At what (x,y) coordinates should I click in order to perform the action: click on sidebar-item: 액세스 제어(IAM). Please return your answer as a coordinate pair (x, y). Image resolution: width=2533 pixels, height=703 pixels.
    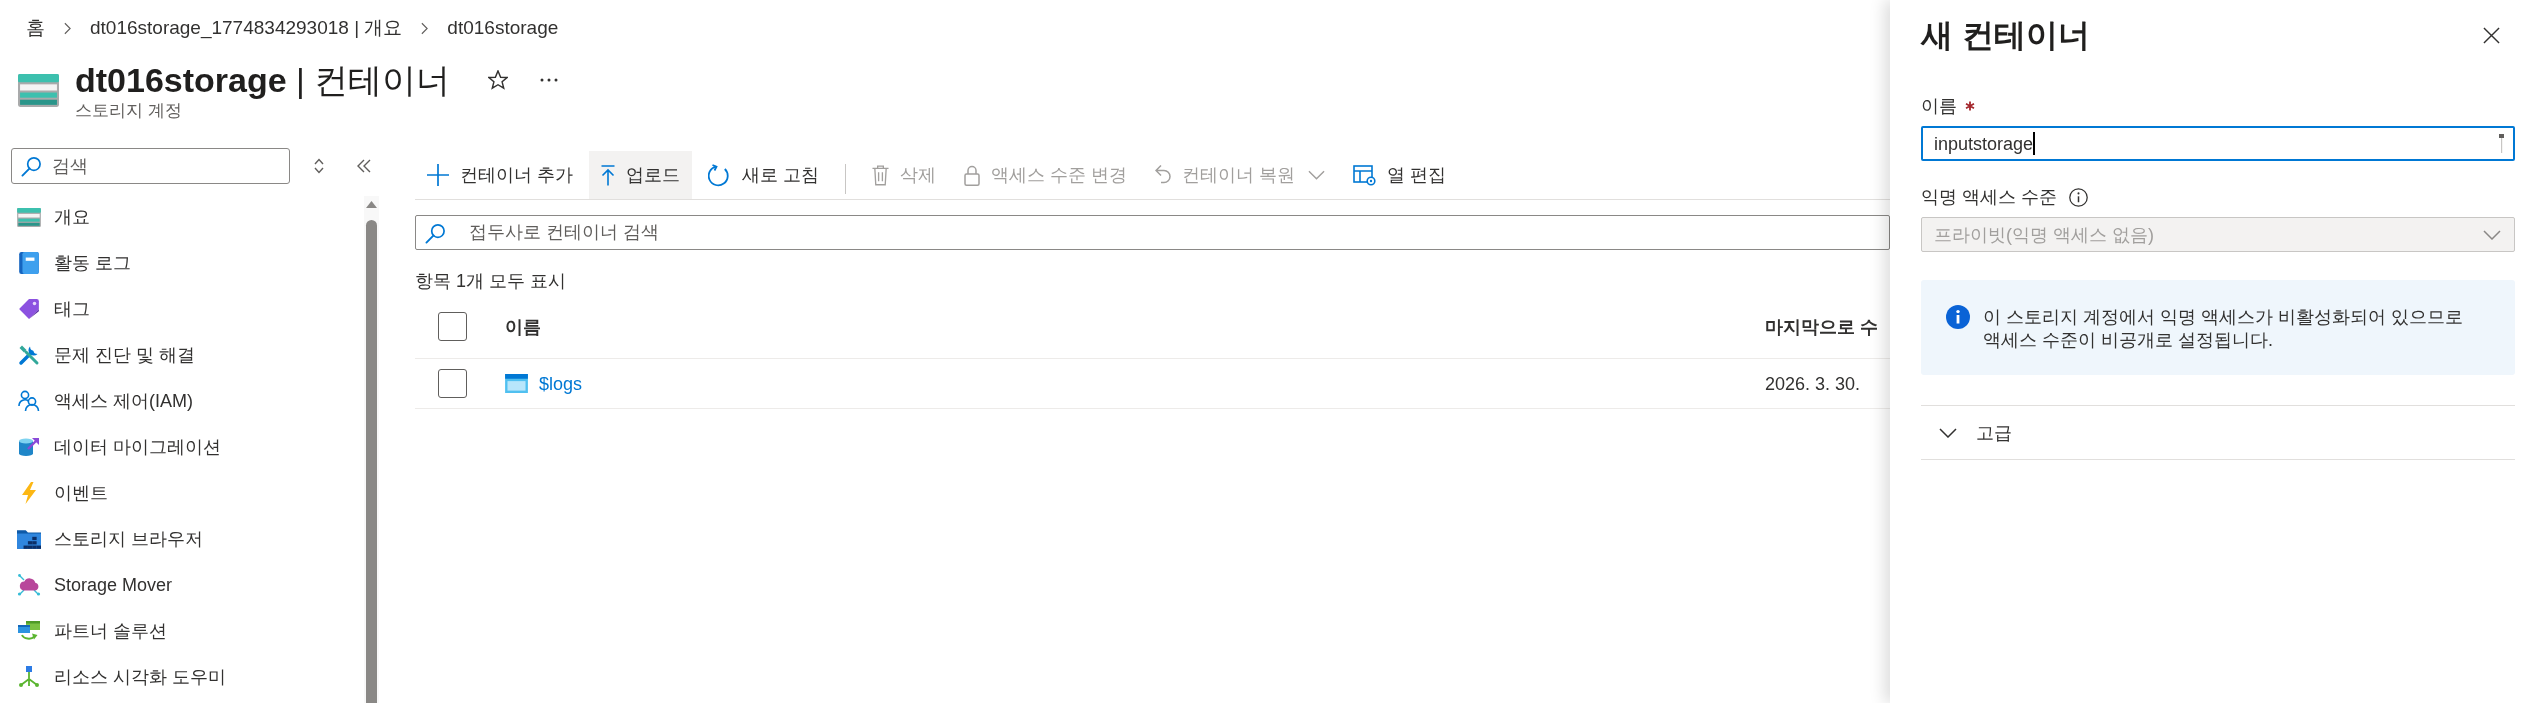
    Looking at the image, I should click on (182, 401).